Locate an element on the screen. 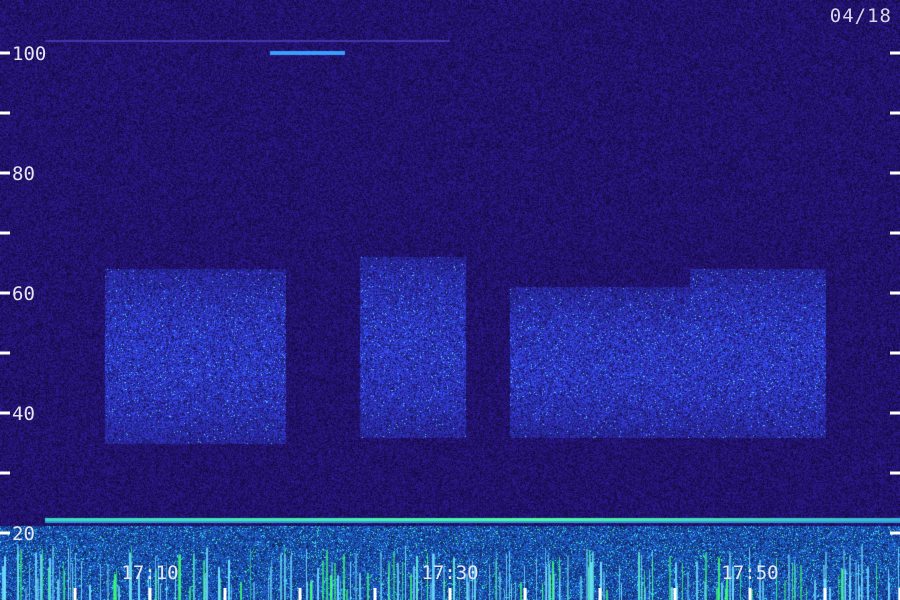  x-tick-label-17-30: 17:30 is located at coordinates (449, 573).